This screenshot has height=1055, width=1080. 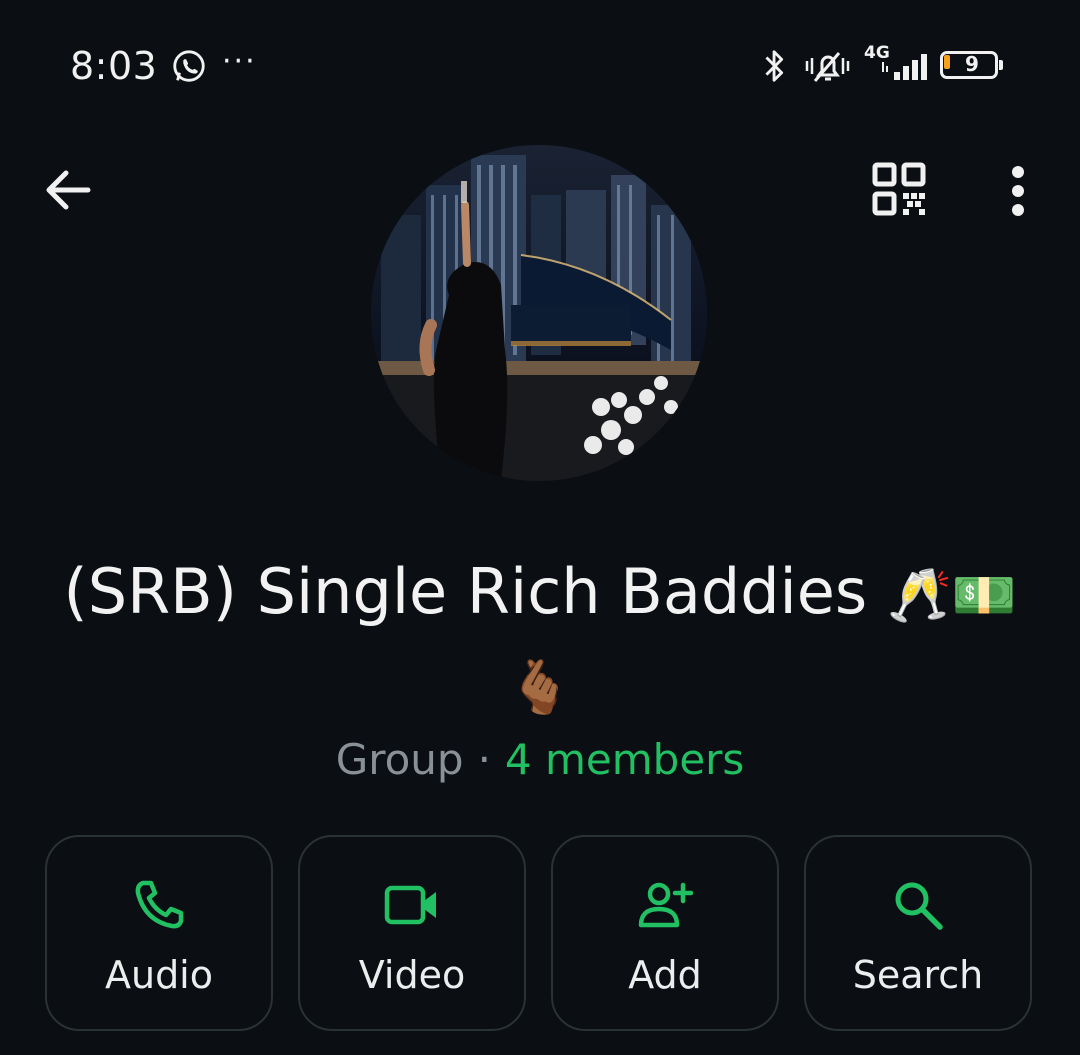 What do you see at coordinates (624, 759) in the screenshot?
I see `members-count-link: 4 members` at bounding box center [624, 759].